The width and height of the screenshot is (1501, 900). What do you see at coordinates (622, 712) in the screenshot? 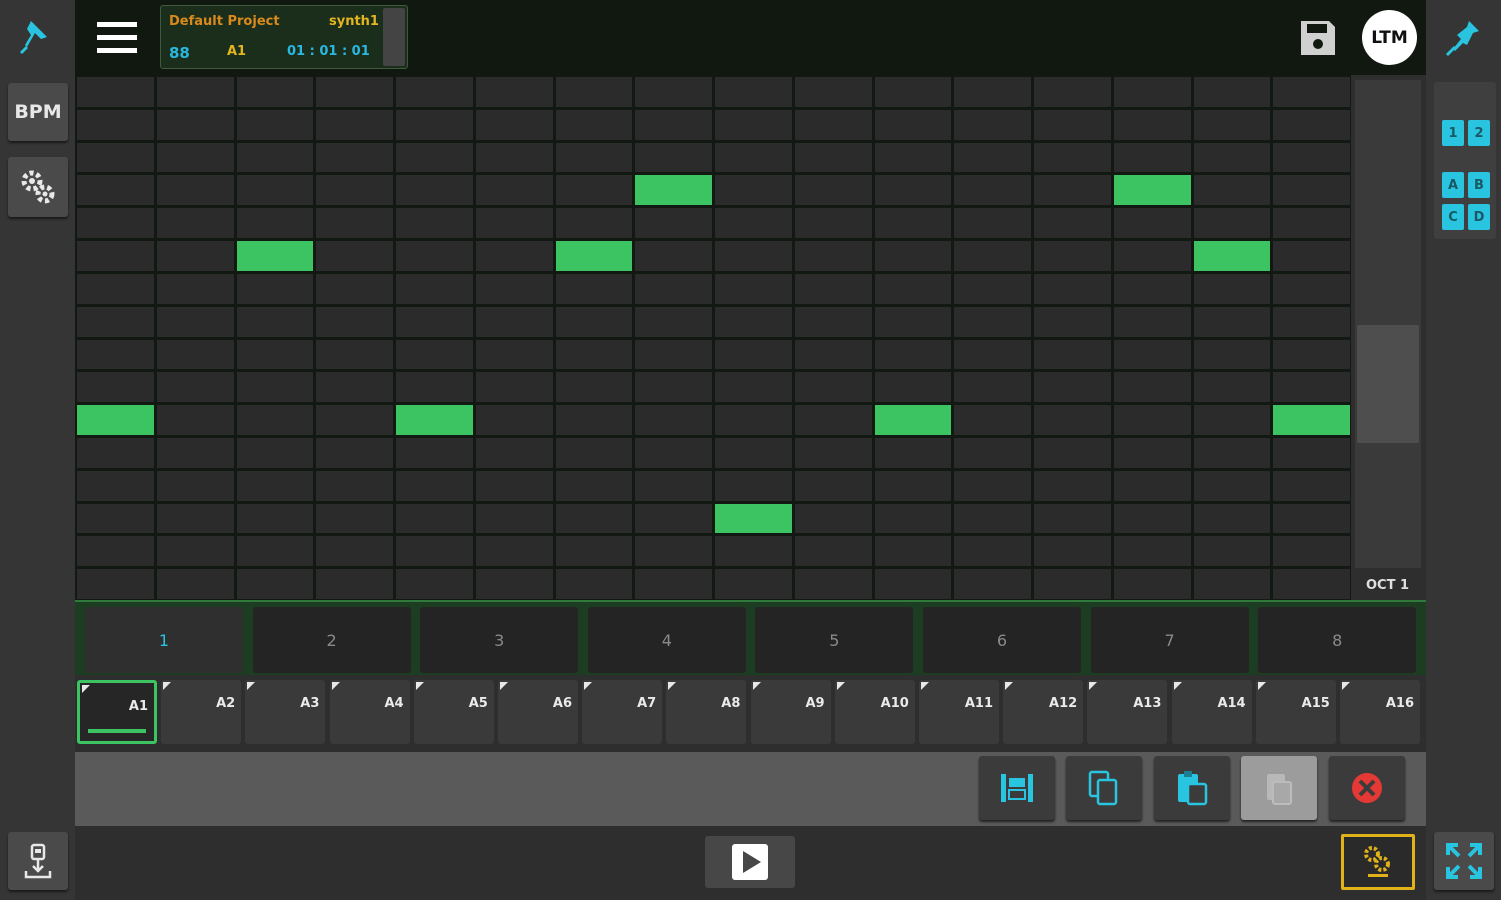
I see `pattern-button-a7: A7` at bounding box center [622, 712].